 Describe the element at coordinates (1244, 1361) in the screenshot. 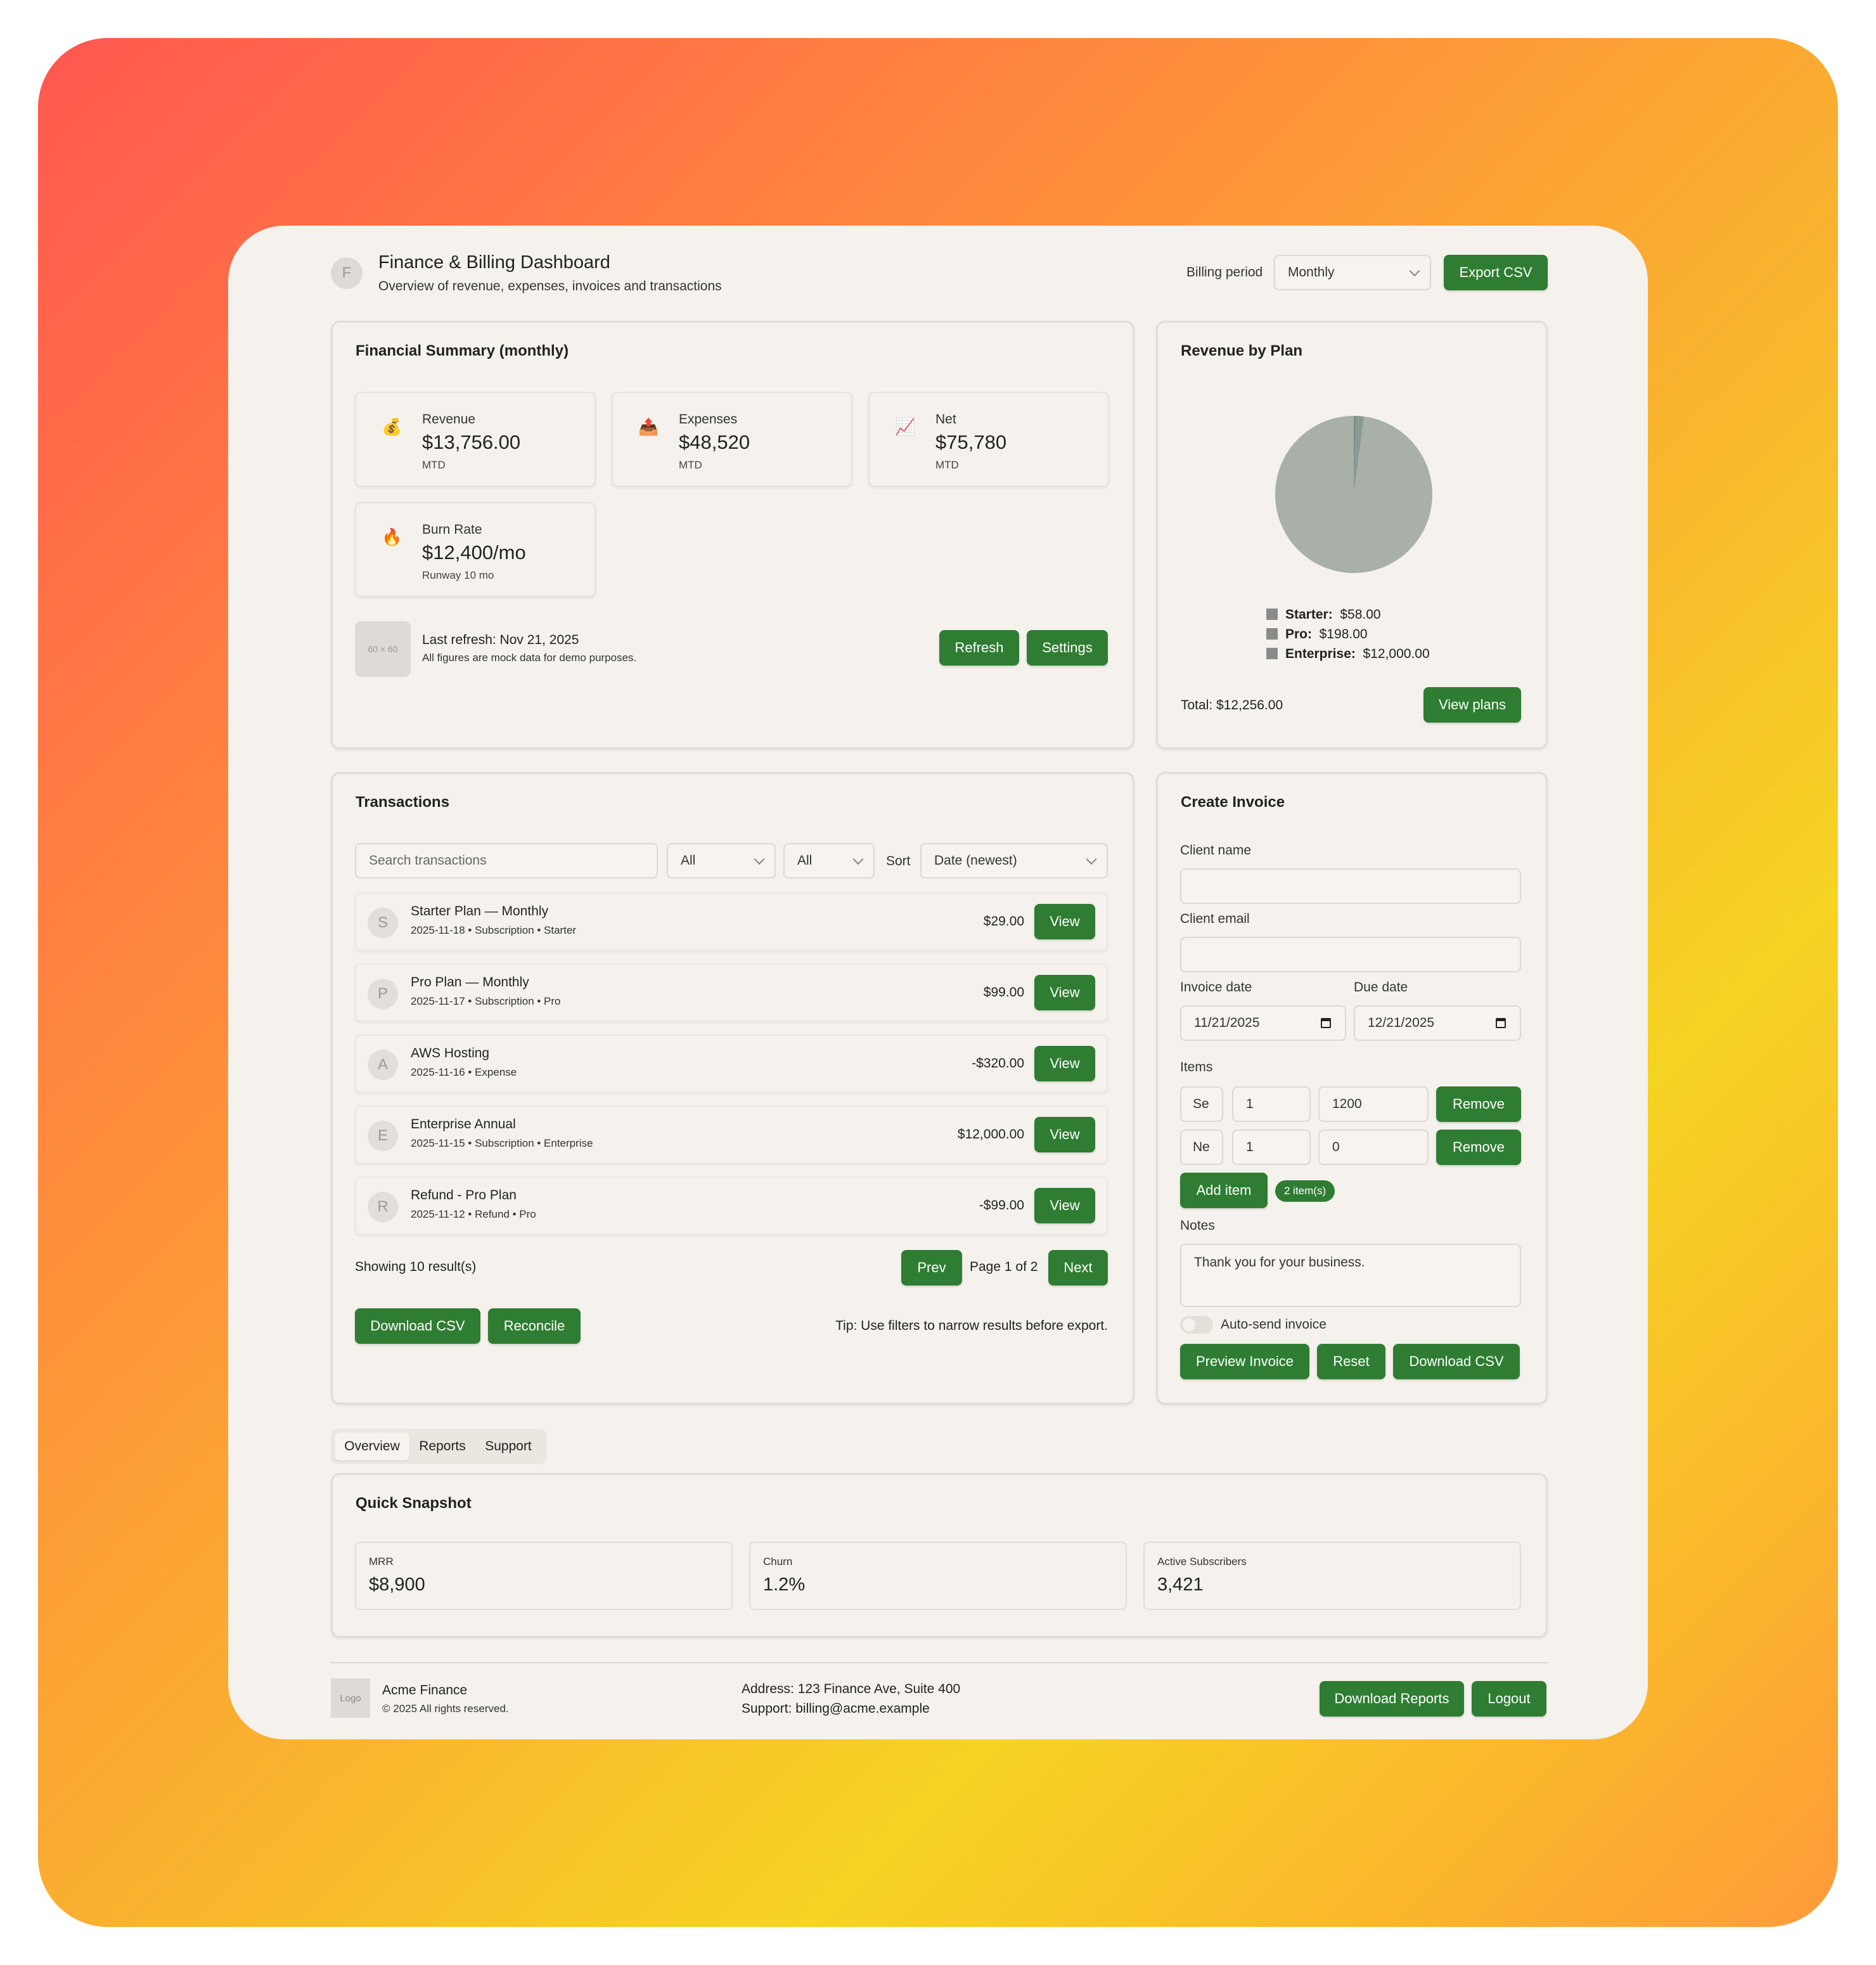

I see `preview-invoice-button: Preview Invoice` at that location.